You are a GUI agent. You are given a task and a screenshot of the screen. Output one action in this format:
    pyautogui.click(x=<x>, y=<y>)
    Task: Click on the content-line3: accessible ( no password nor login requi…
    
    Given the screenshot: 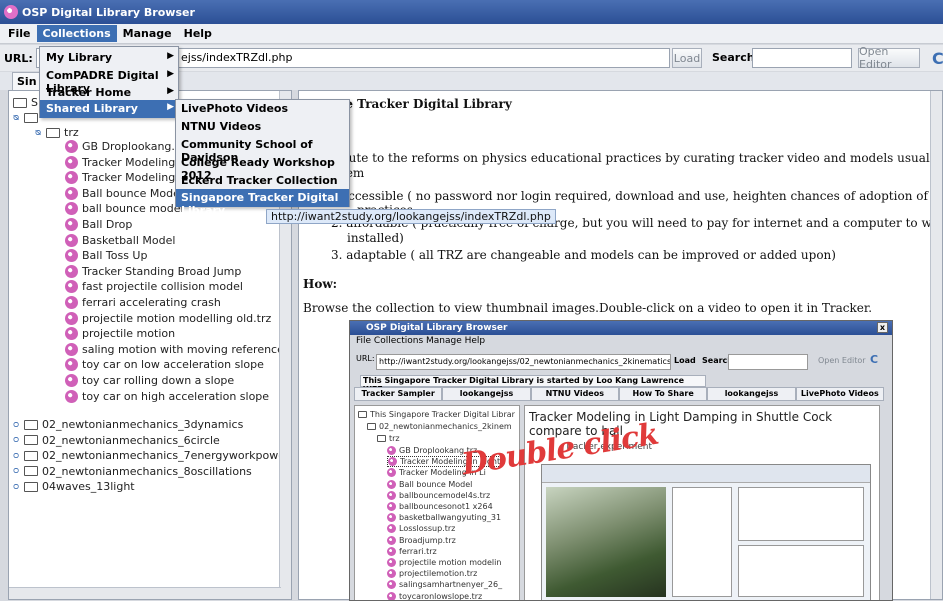 What is the action you would take?
    pyautogui.click(x=641, y=196)
    